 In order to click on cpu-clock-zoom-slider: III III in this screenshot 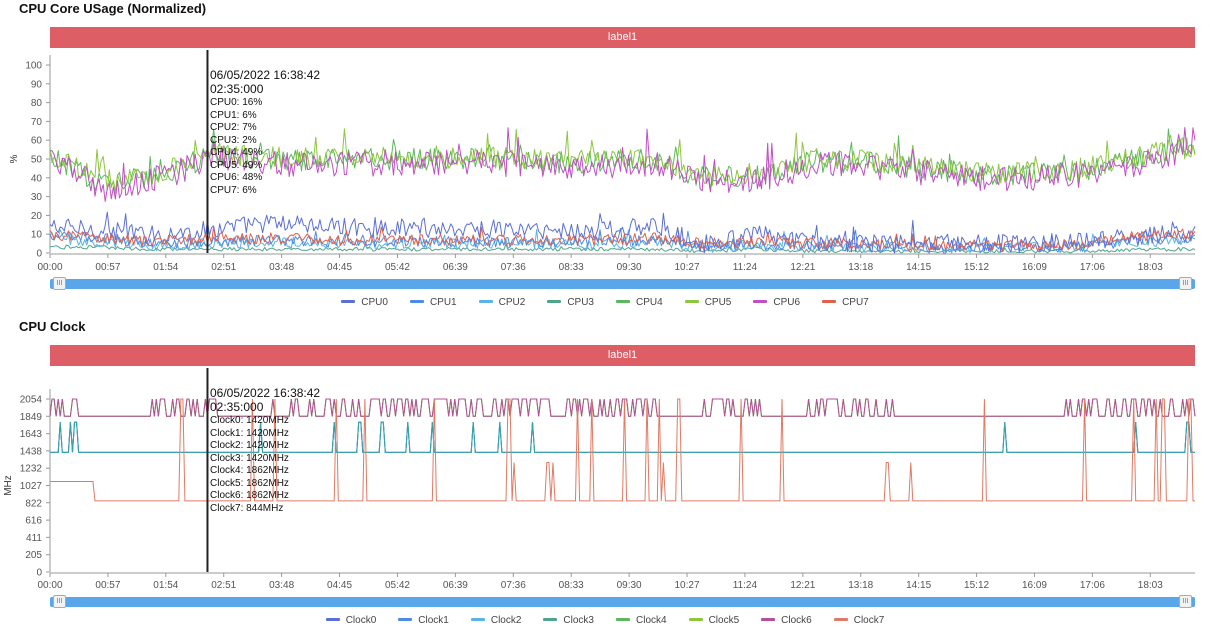, I will do `click(622, 602)`.